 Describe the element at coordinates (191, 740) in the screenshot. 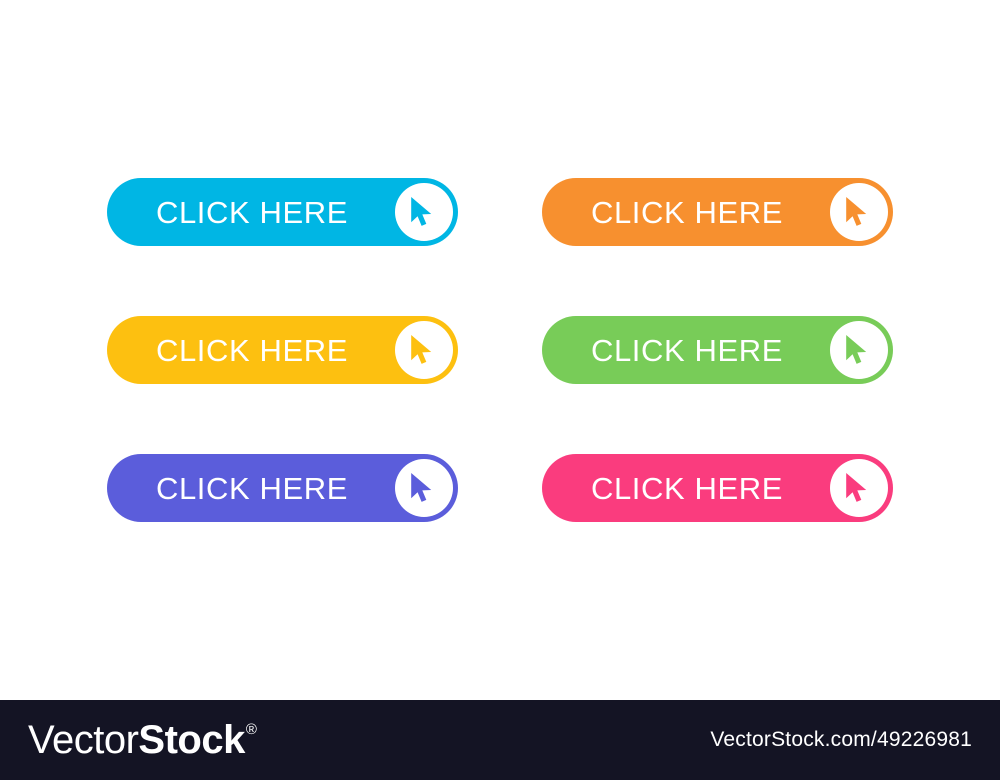

I see `logo-text-bold: Stock` at that location.